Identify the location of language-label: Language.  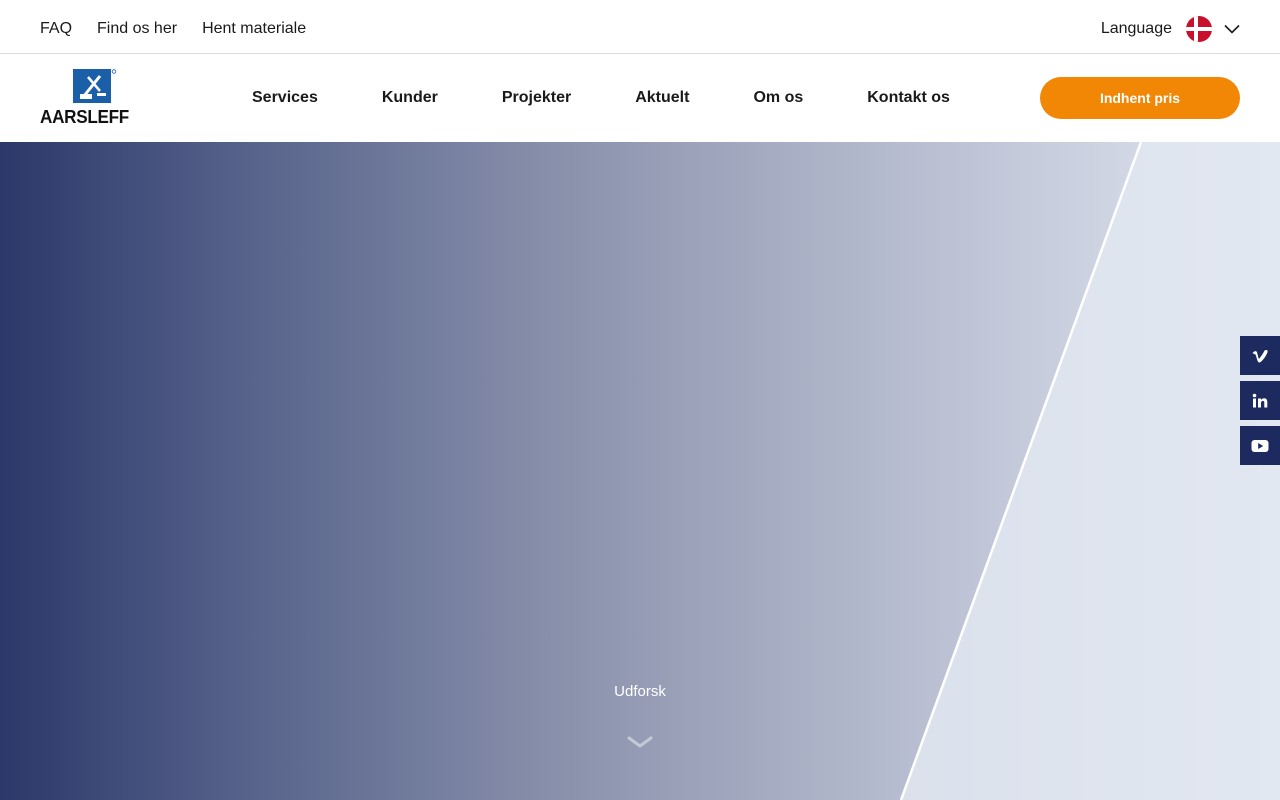
(1136, 28).